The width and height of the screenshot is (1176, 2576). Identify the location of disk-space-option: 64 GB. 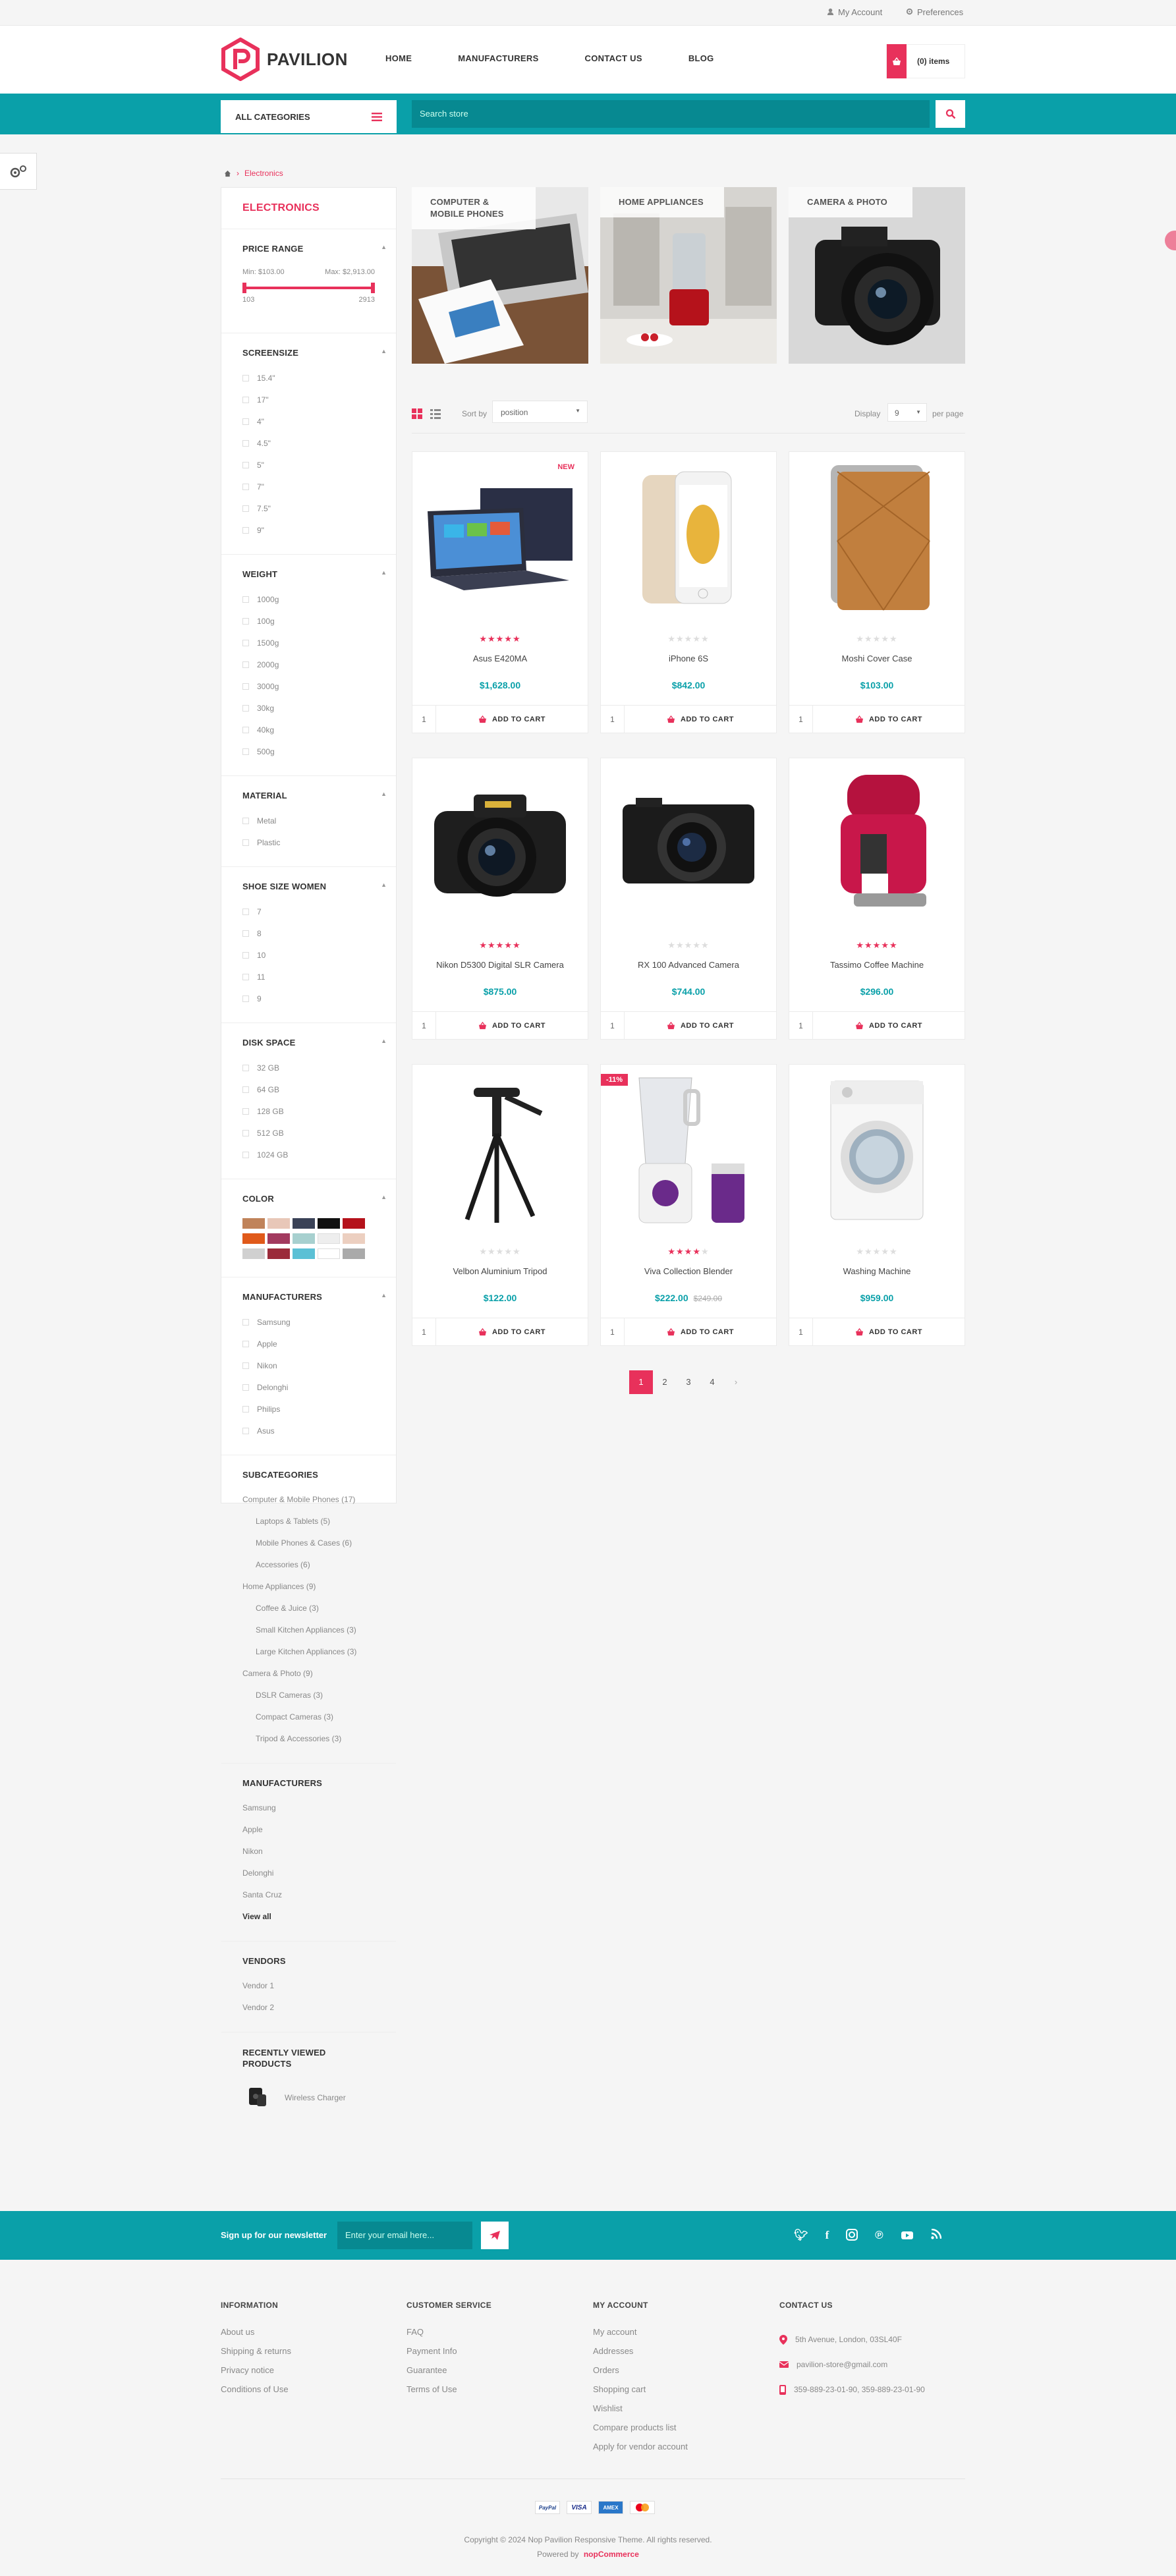
(308, 1089).